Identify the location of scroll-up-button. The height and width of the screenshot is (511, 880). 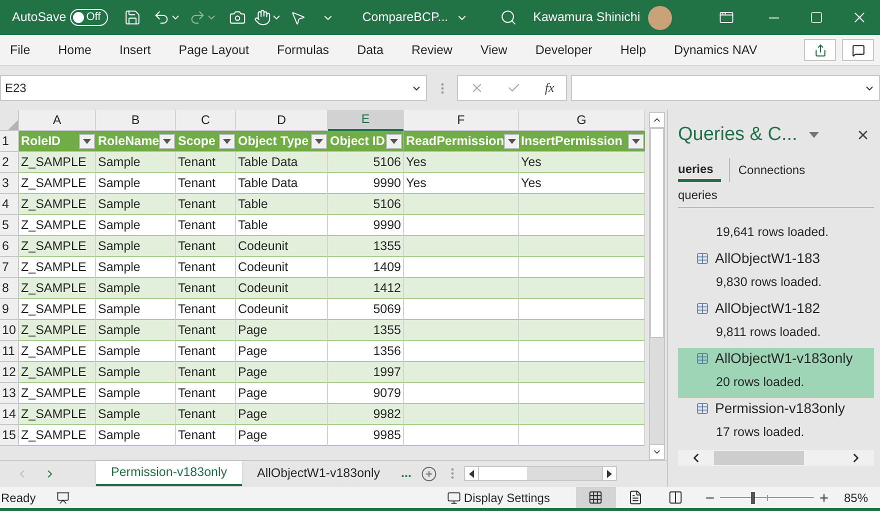
(657, 120).